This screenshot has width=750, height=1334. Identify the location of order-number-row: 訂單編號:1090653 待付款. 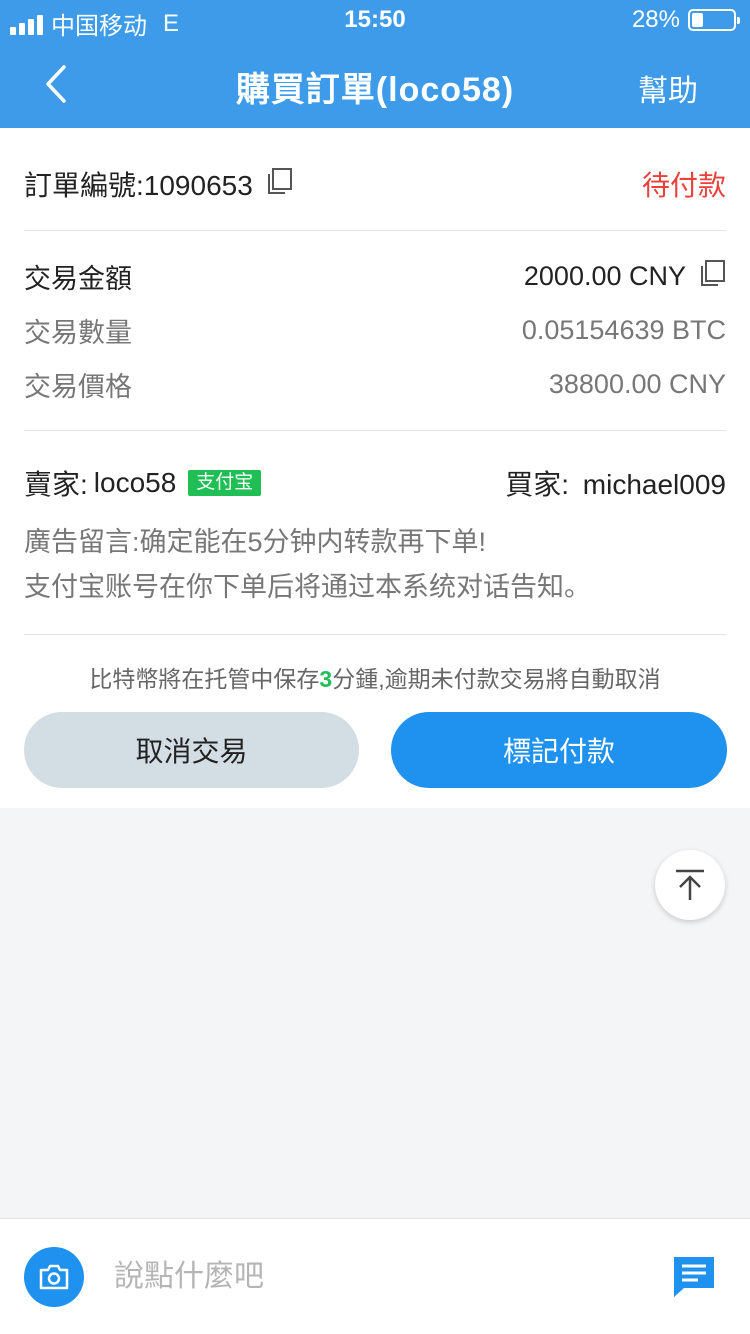
(375, 184).